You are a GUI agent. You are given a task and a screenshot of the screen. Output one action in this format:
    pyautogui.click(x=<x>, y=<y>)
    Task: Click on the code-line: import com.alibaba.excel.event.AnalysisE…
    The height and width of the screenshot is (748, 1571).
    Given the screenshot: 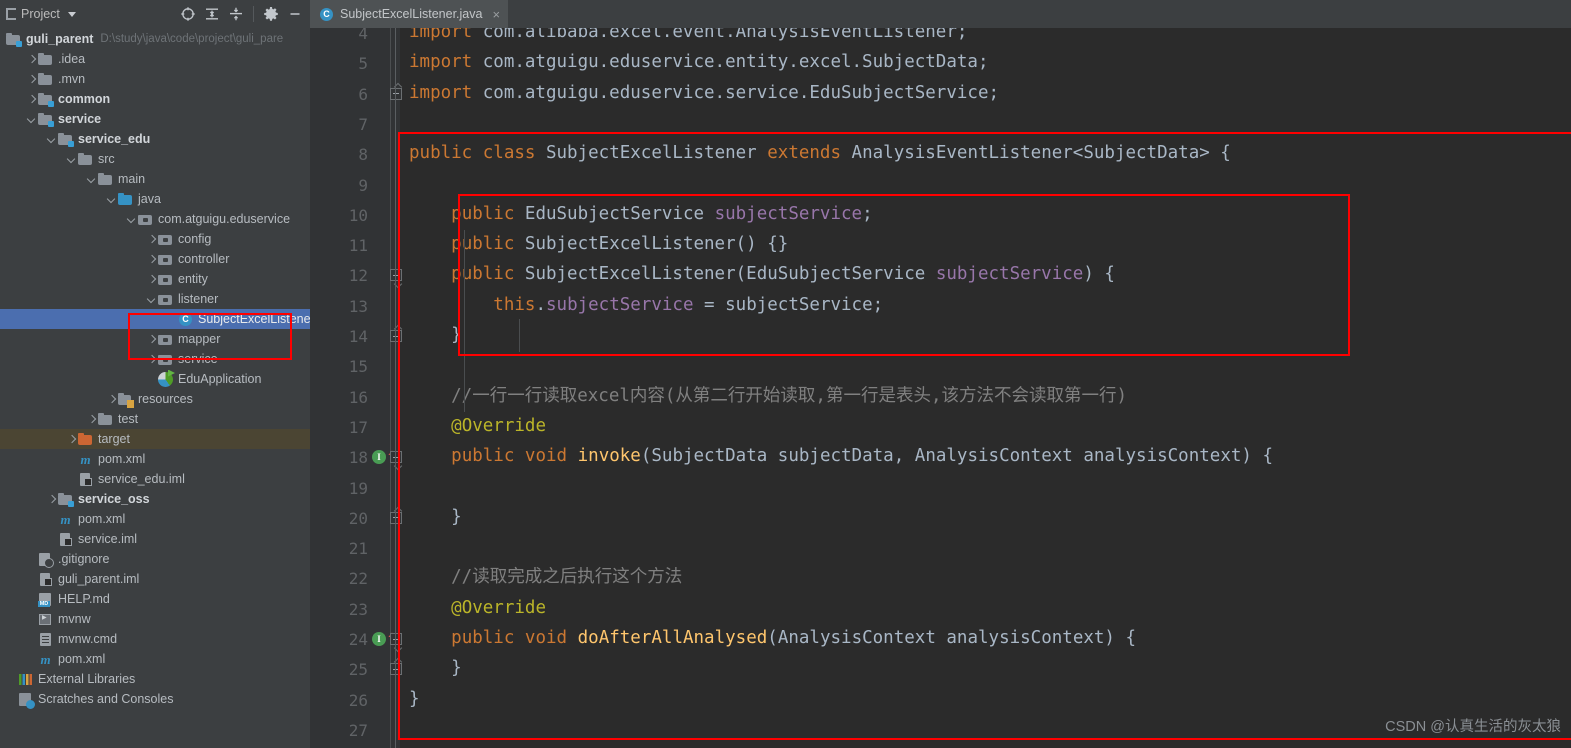 What is the action you would take?
    pyautogui.click(x=688, y=35)
    